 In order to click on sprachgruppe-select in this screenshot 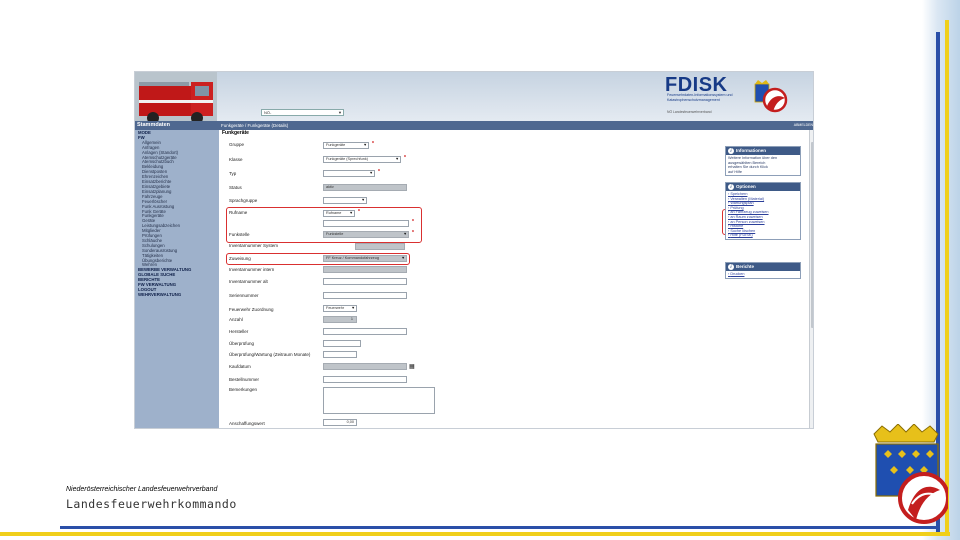, I will do `click(345, 200)`.